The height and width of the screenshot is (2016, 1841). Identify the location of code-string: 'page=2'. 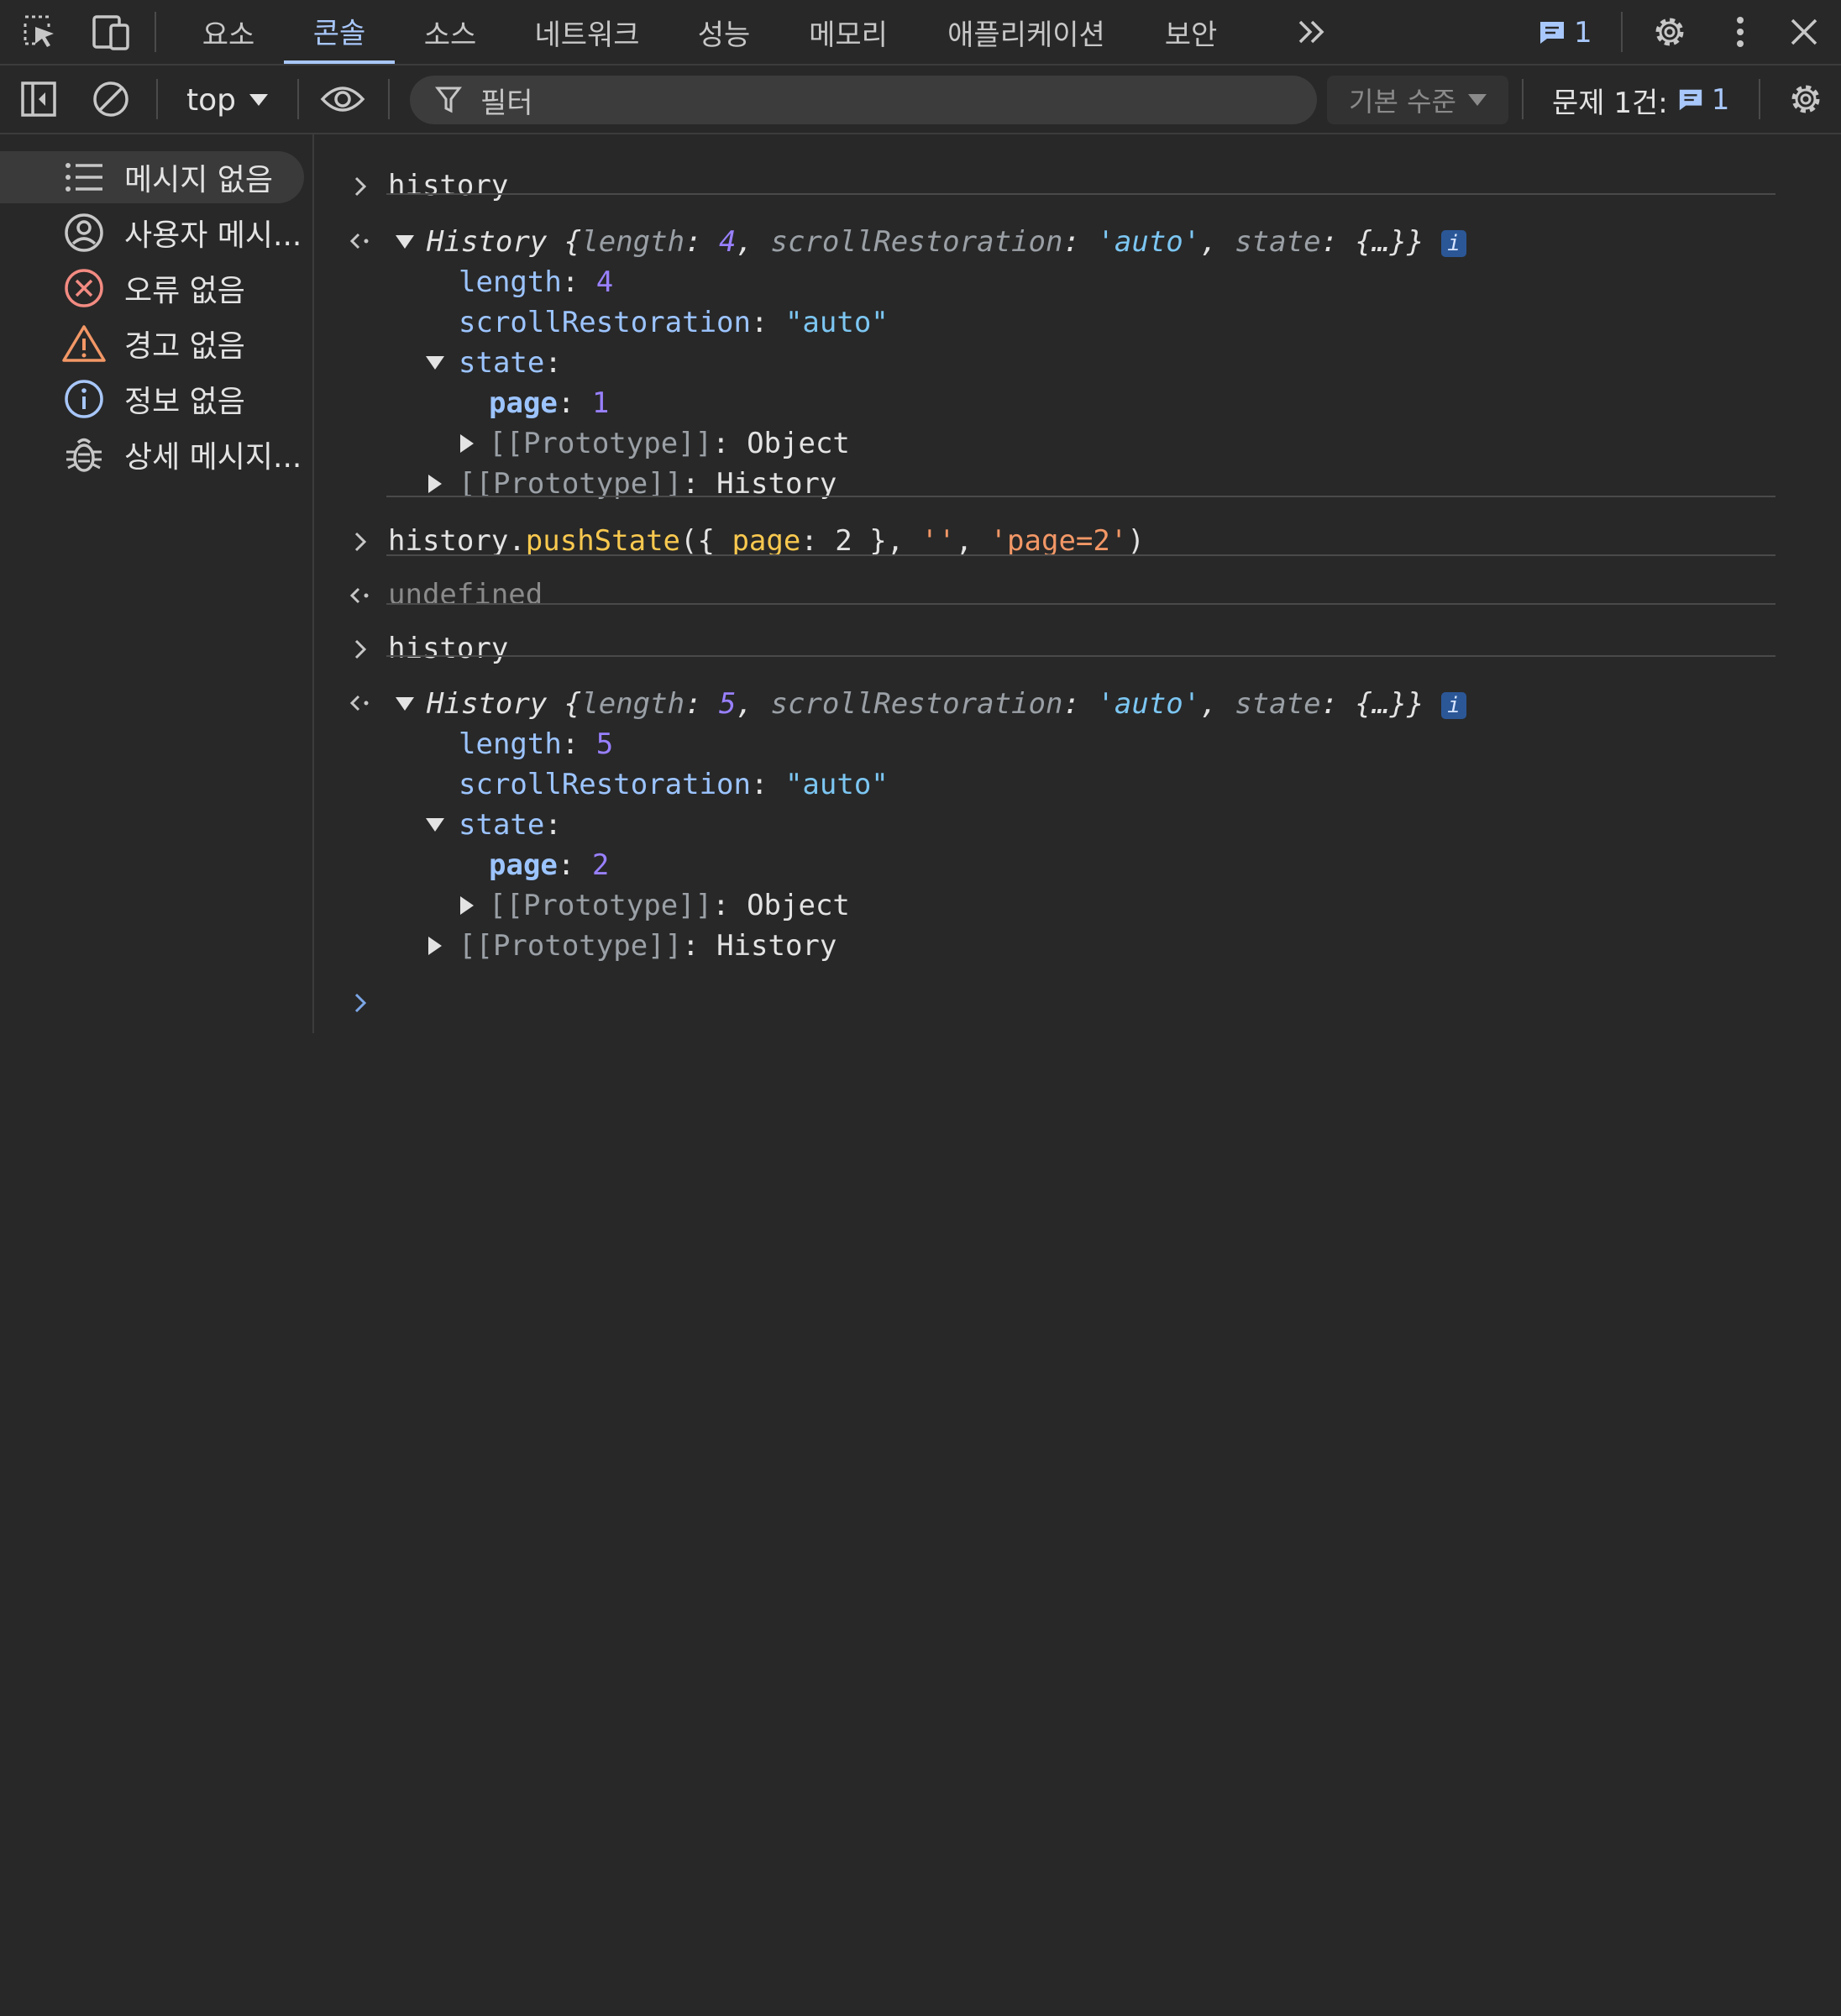
(1058, 541).